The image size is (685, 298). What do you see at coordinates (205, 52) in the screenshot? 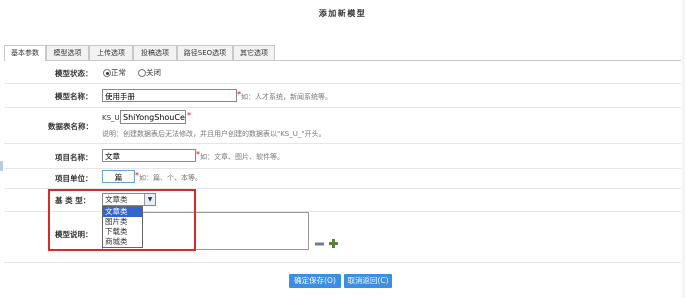
I see `tab-path-seo-options: 路径SEO选项` at bounding box center [205, 52].